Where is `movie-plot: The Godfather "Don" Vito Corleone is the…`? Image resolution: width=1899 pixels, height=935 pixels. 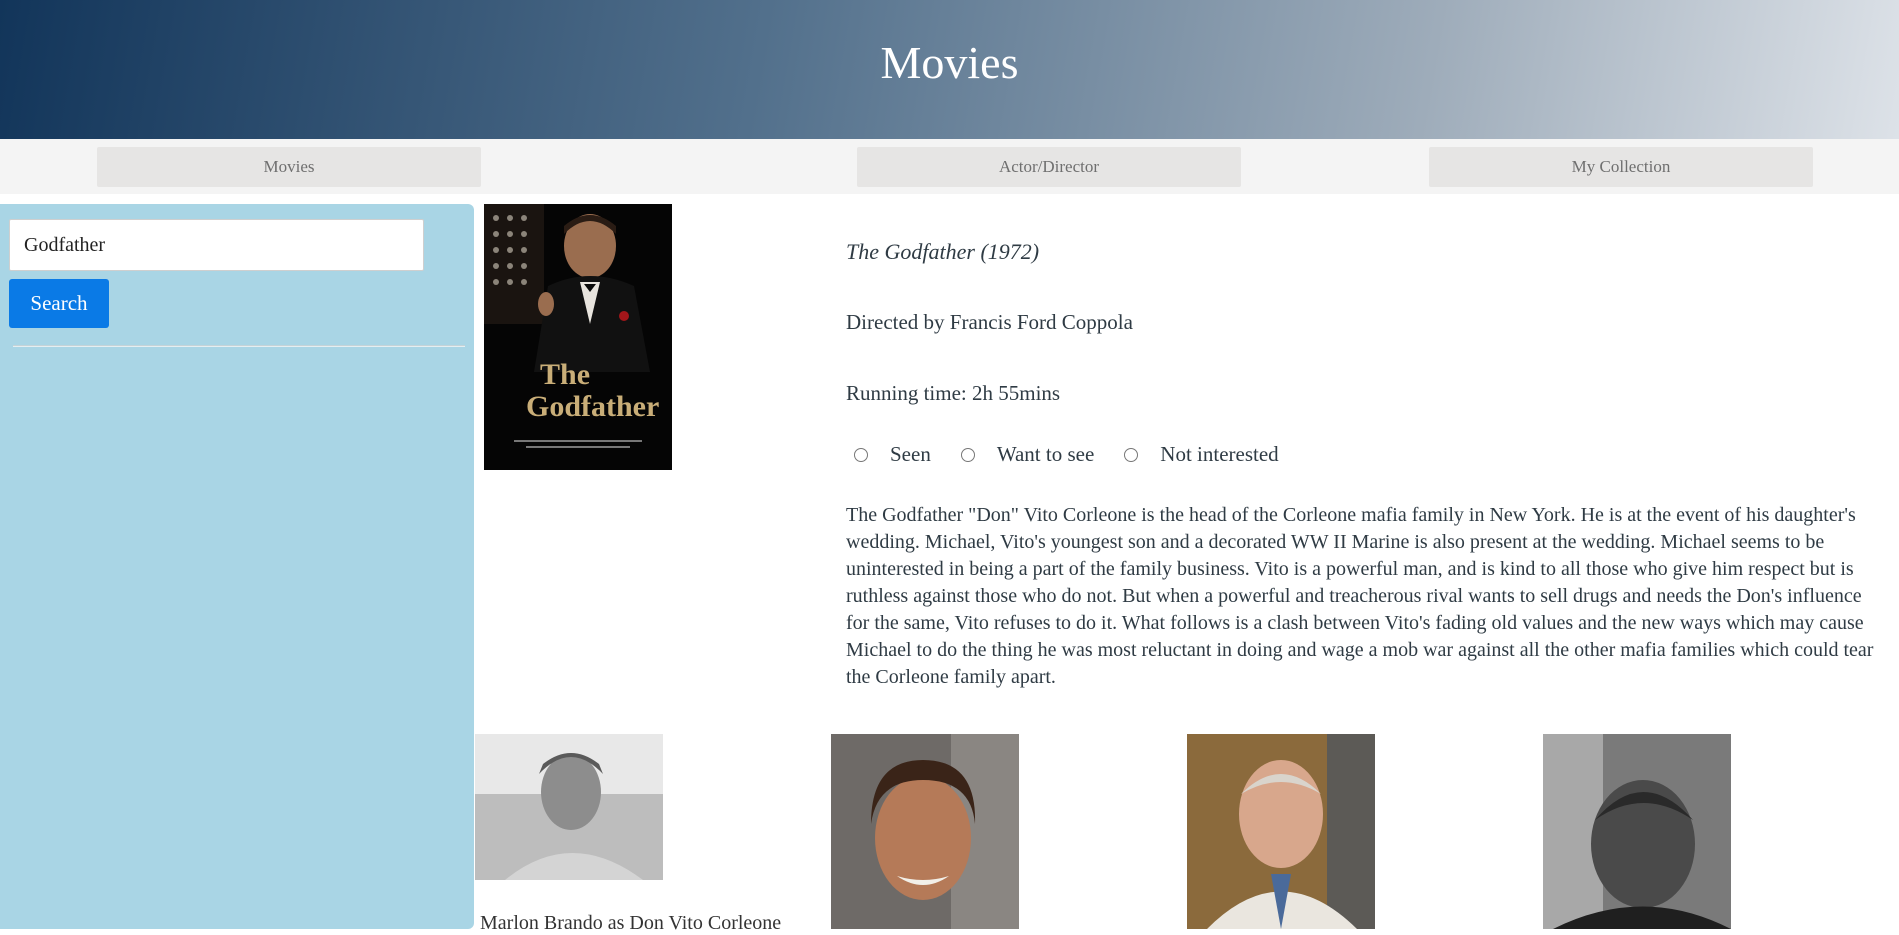 movie-plot: The Godfather "Don" Vito Corleone is the… is located at coordinates (1360, 596).